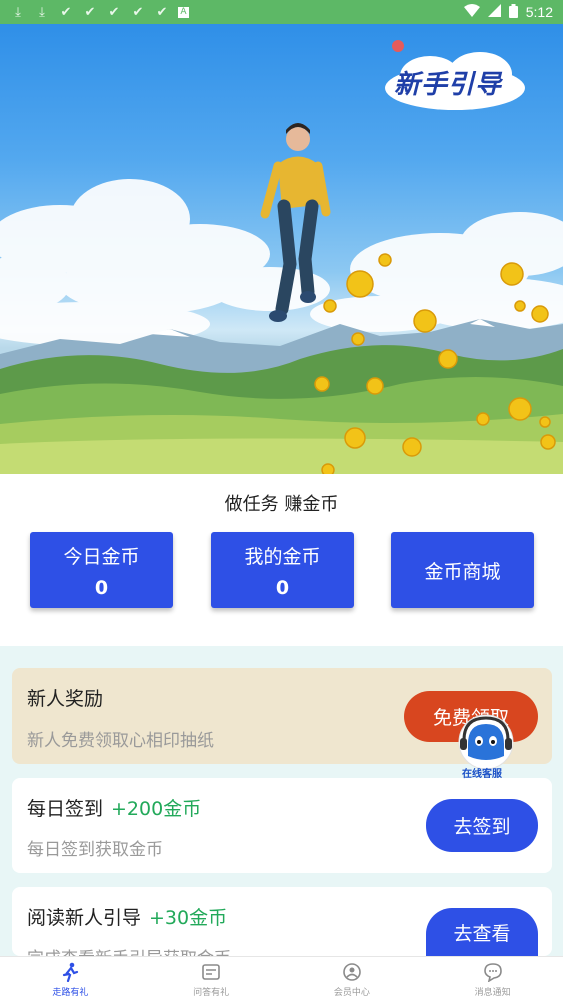 The width and height of the screenshot is (563, 1002). I want to click on nav-label: 会员中心, so click(351, 993).